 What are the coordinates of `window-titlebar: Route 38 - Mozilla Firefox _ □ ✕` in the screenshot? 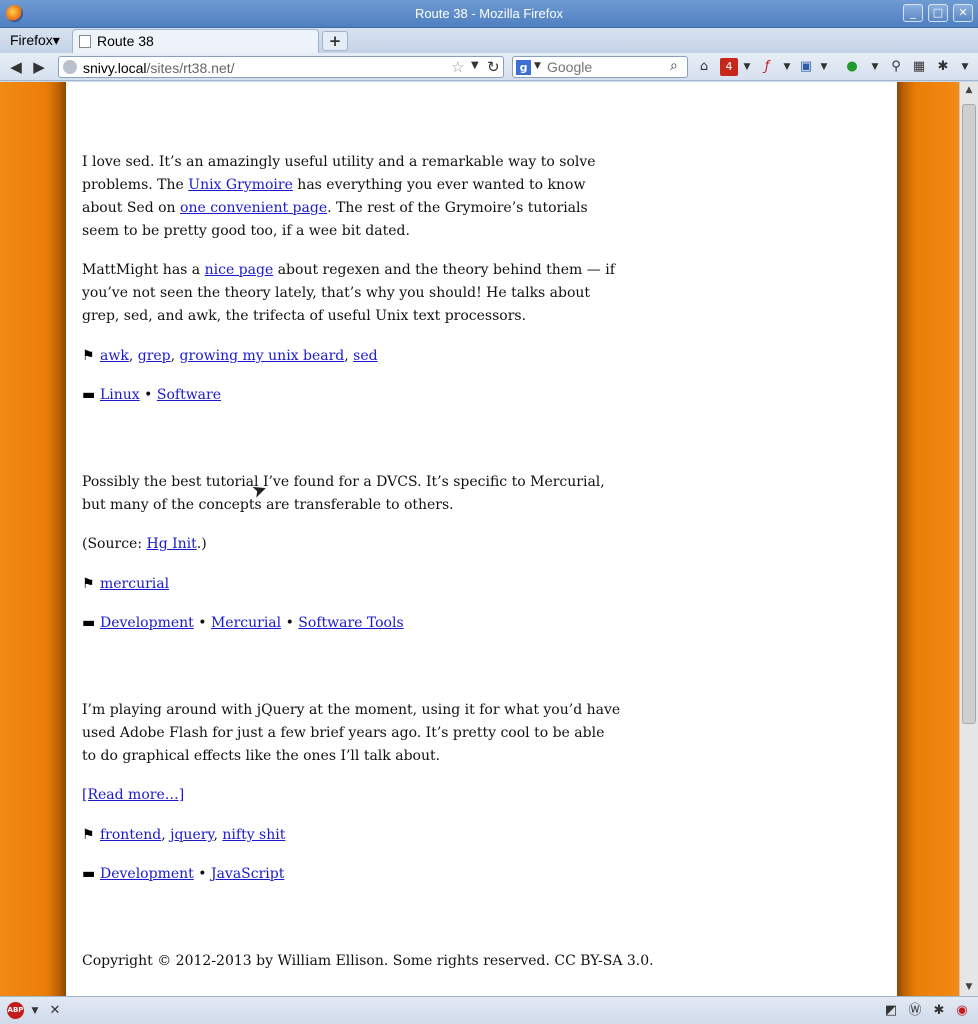 It's located at (489, 14).